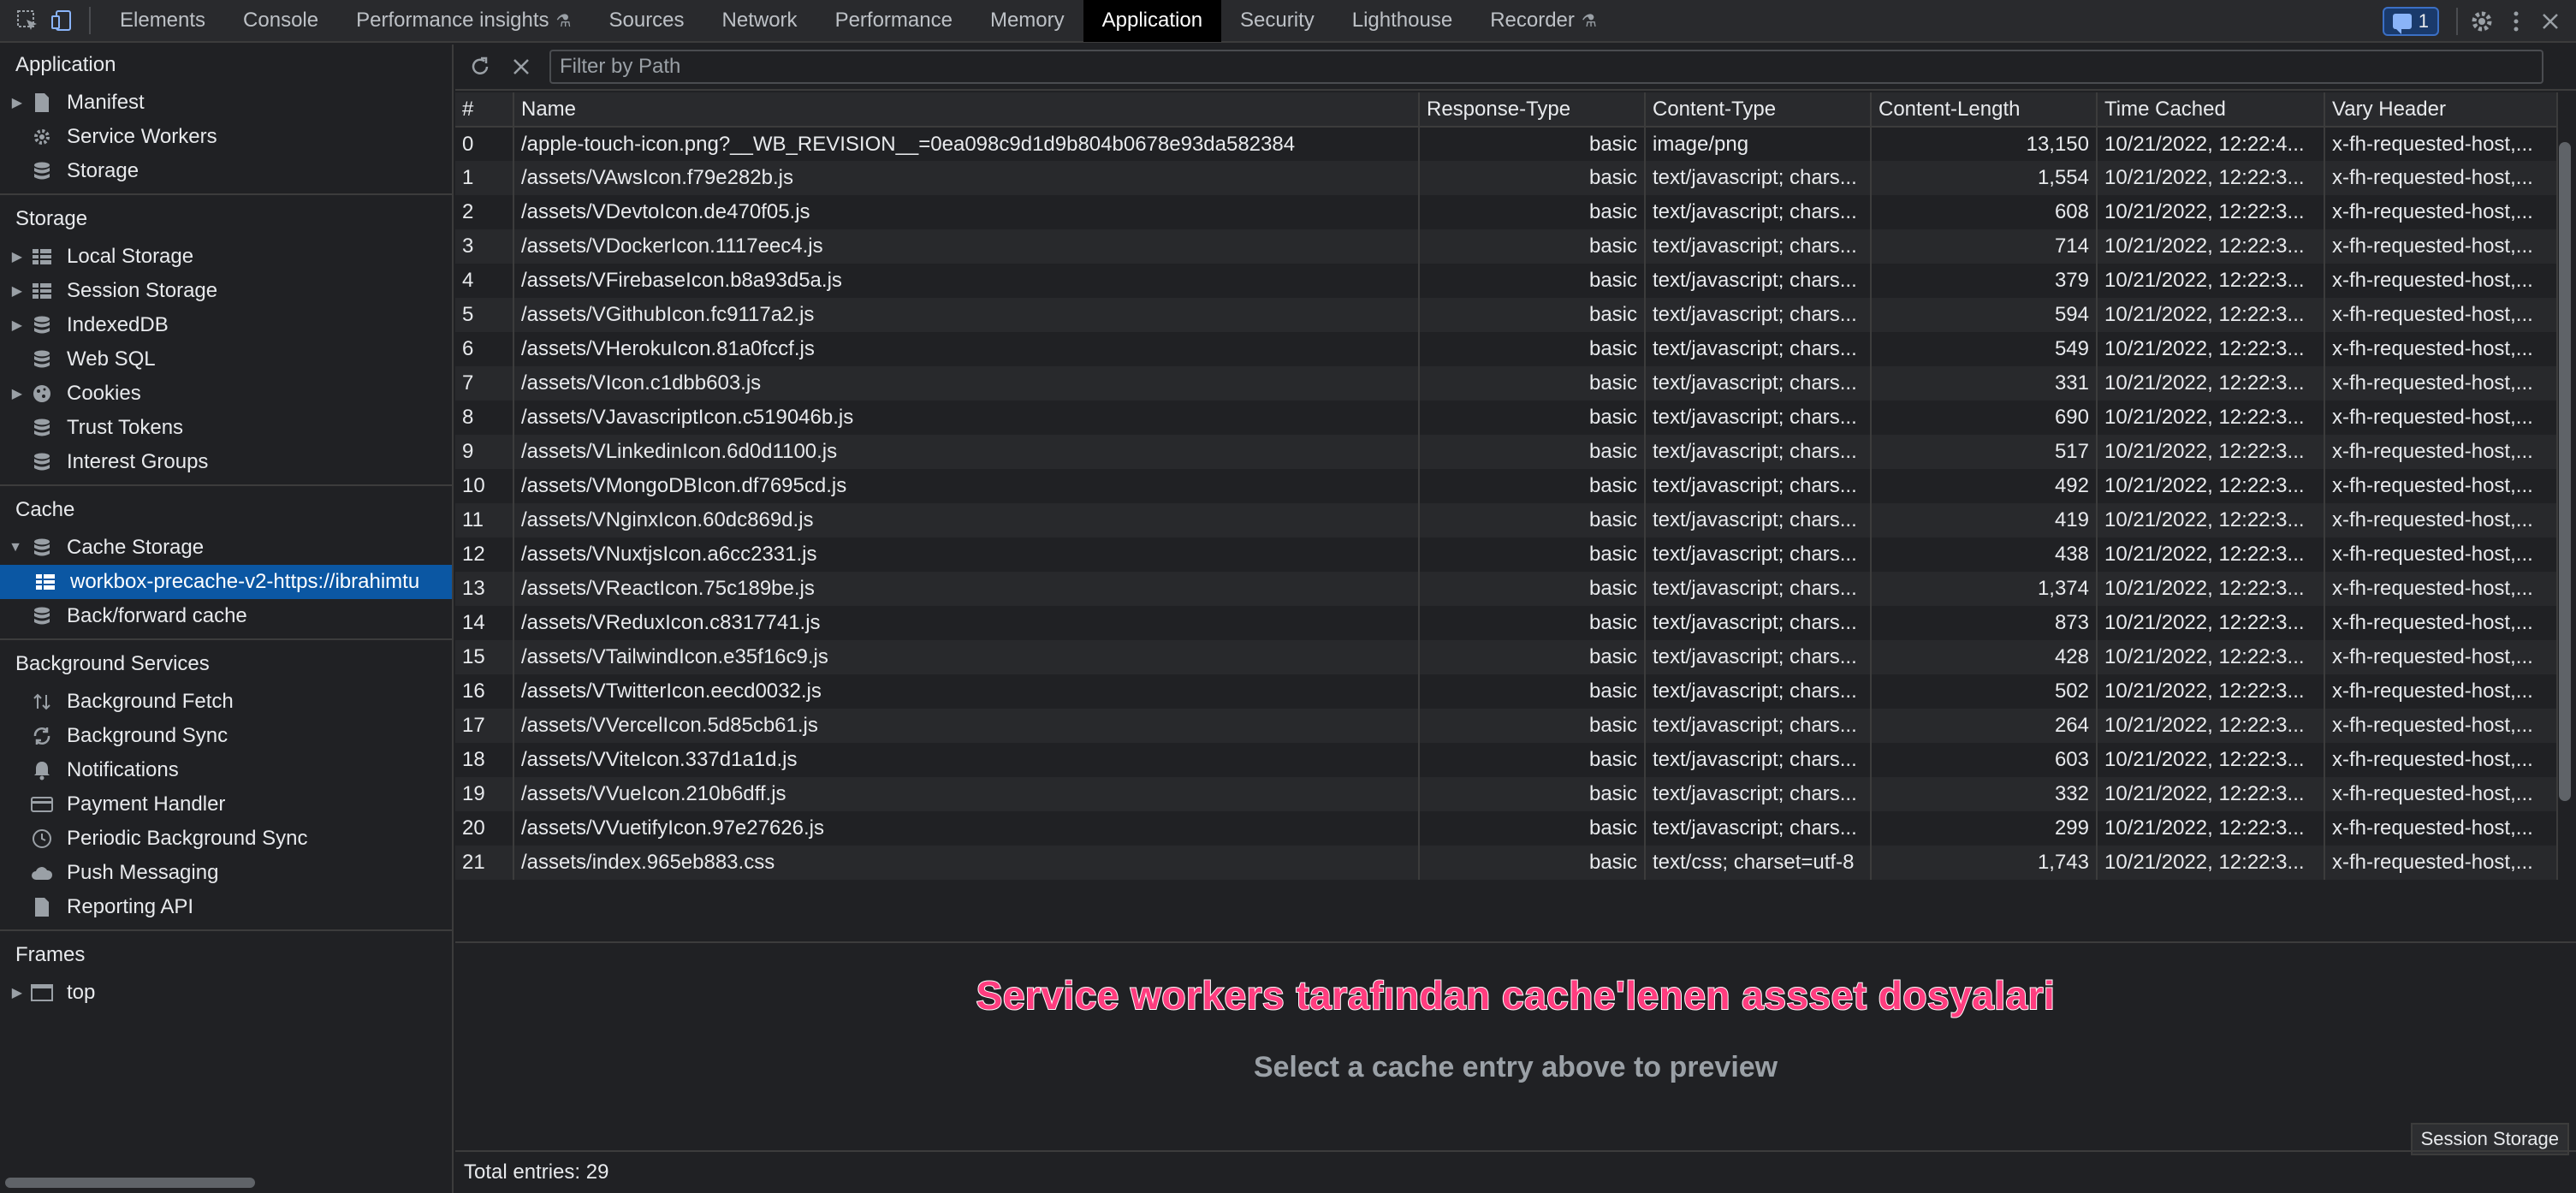  I want to click on sidebar-item-session-storage: ▶ Session Storage, so click(226, 291).